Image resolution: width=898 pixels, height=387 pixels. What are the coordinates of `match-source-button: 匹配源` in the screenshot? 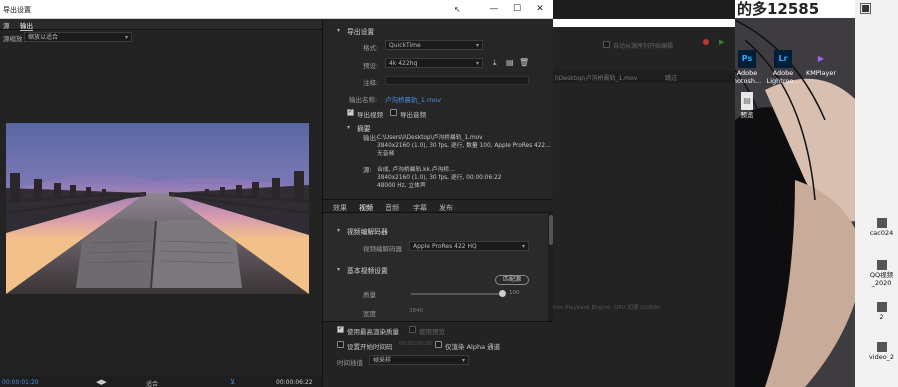 It's located at (512, 280).